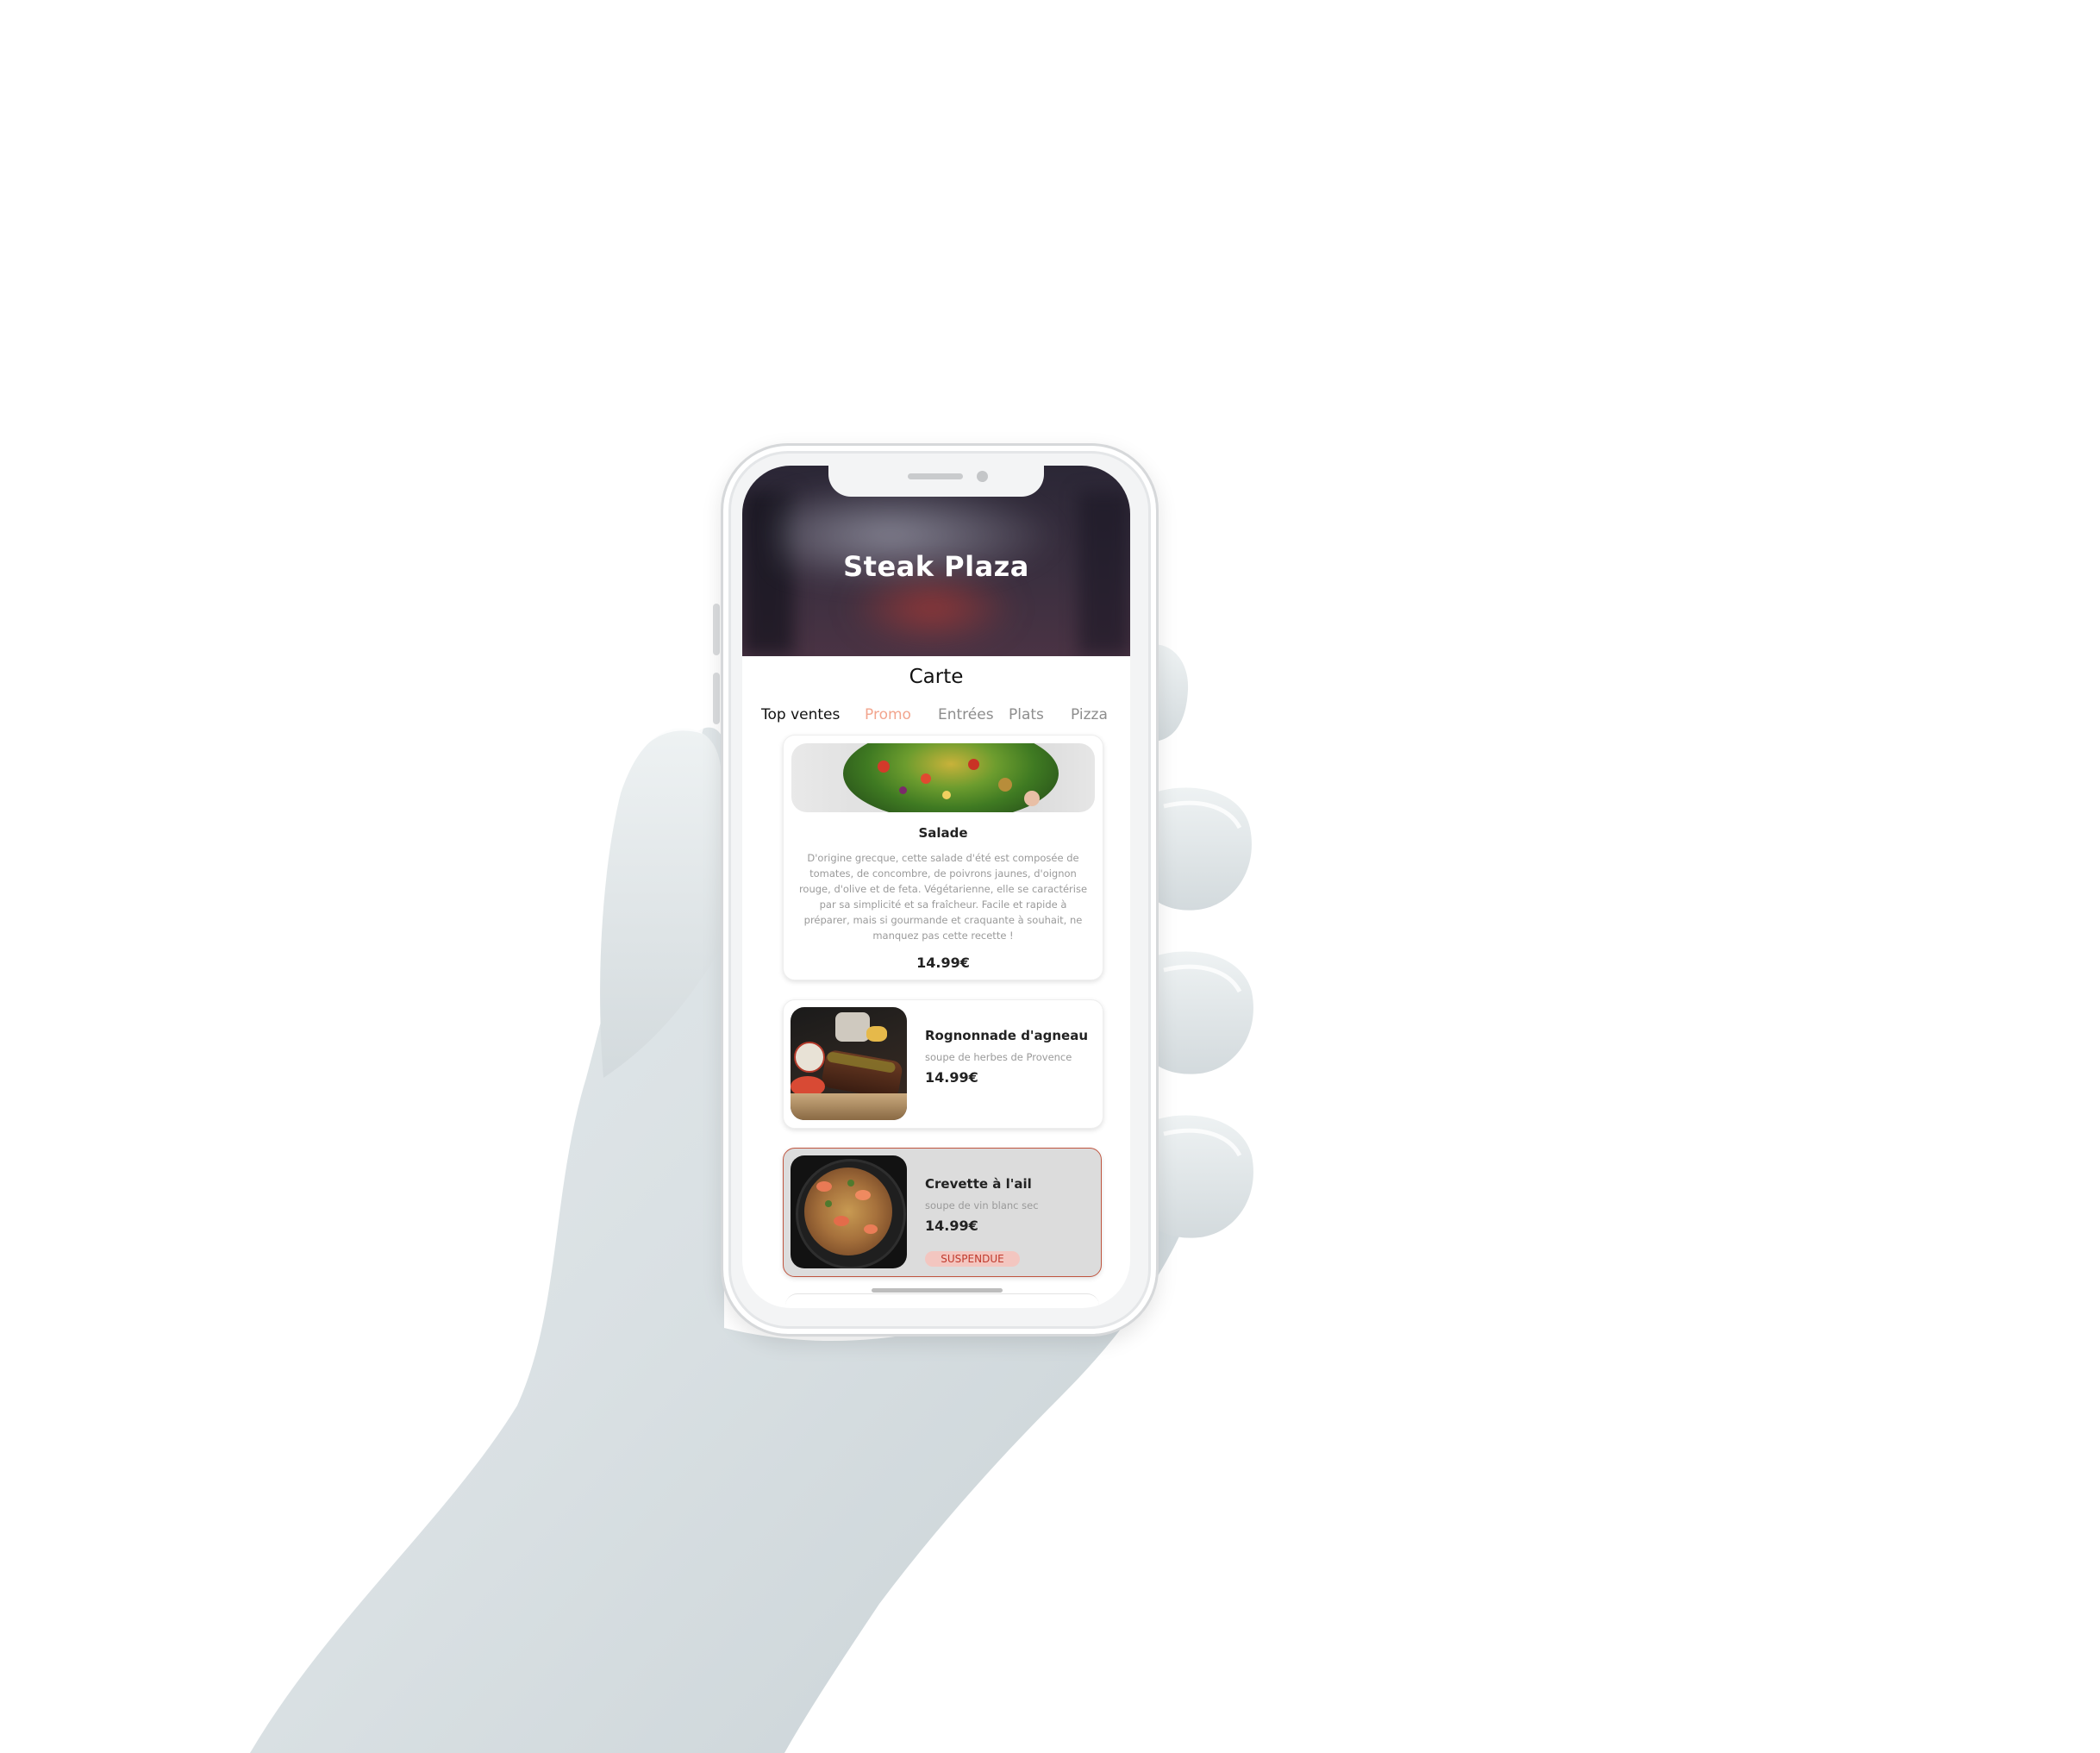  Describe the element at coordinates (972, 1259) in the screenshot. I see `status-badge: SUSPENDUE` at that location.